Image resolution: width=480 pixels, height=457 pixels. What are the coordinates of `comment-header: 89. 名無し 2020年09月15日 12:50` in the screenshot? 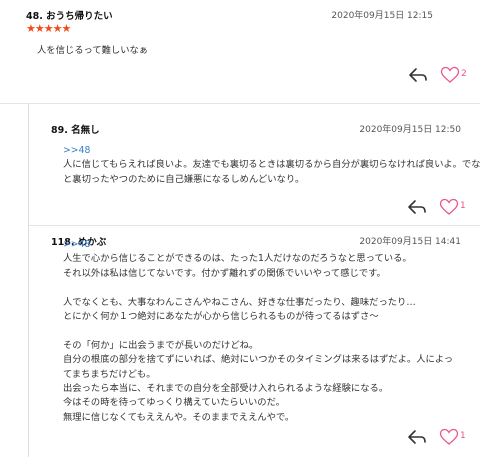 It's located at (254, 129).